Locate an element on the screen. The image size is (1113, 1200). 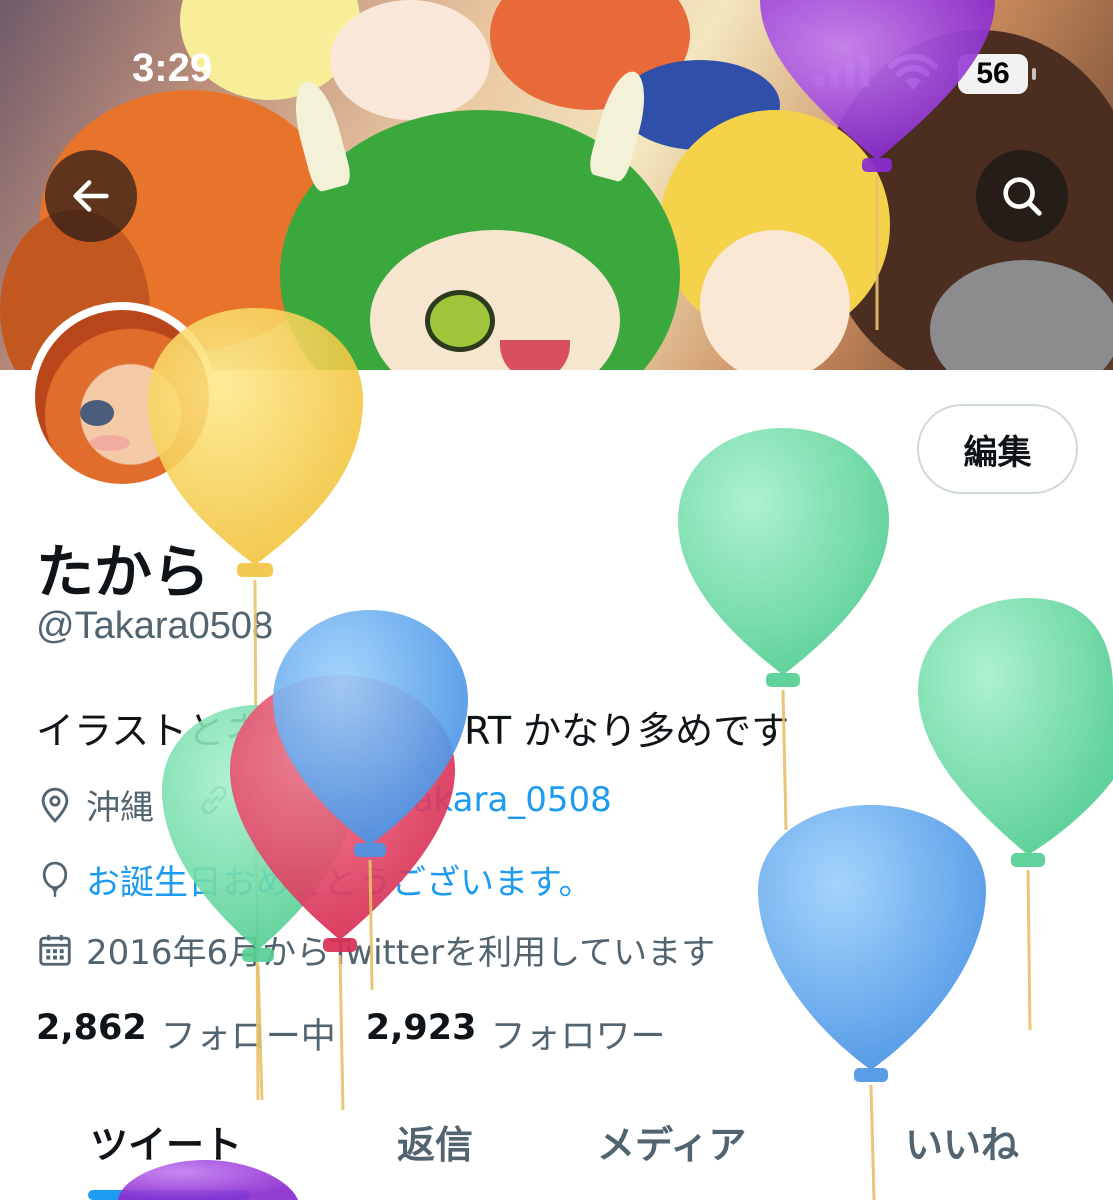
calendar-icon is located at coordinates (55, 950).